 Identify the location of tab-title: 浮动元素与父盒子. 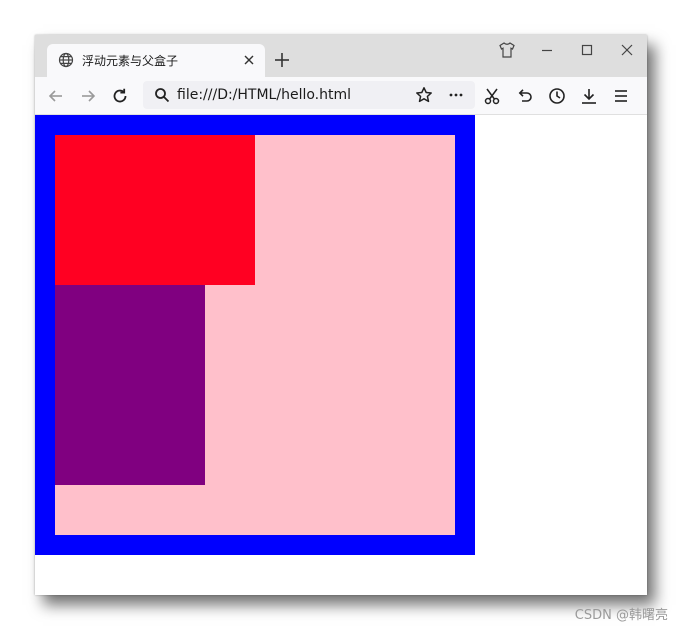
(130, 61).